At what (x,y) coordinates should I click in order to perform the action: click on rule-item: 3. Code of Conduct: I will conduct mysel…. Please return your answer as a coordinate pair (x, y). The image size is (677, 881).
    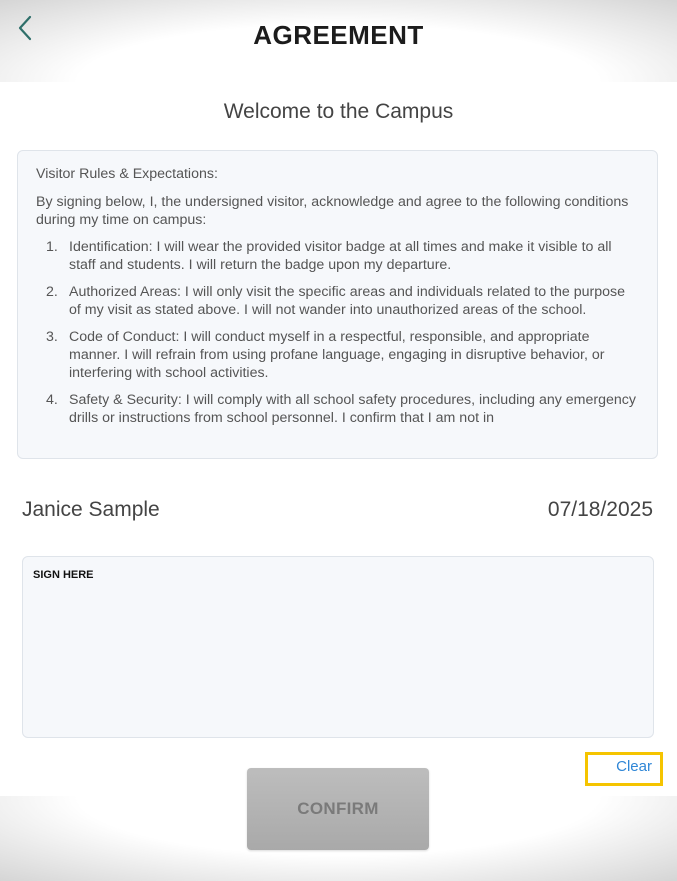
    Looking at the image, I should click on (337, 355).